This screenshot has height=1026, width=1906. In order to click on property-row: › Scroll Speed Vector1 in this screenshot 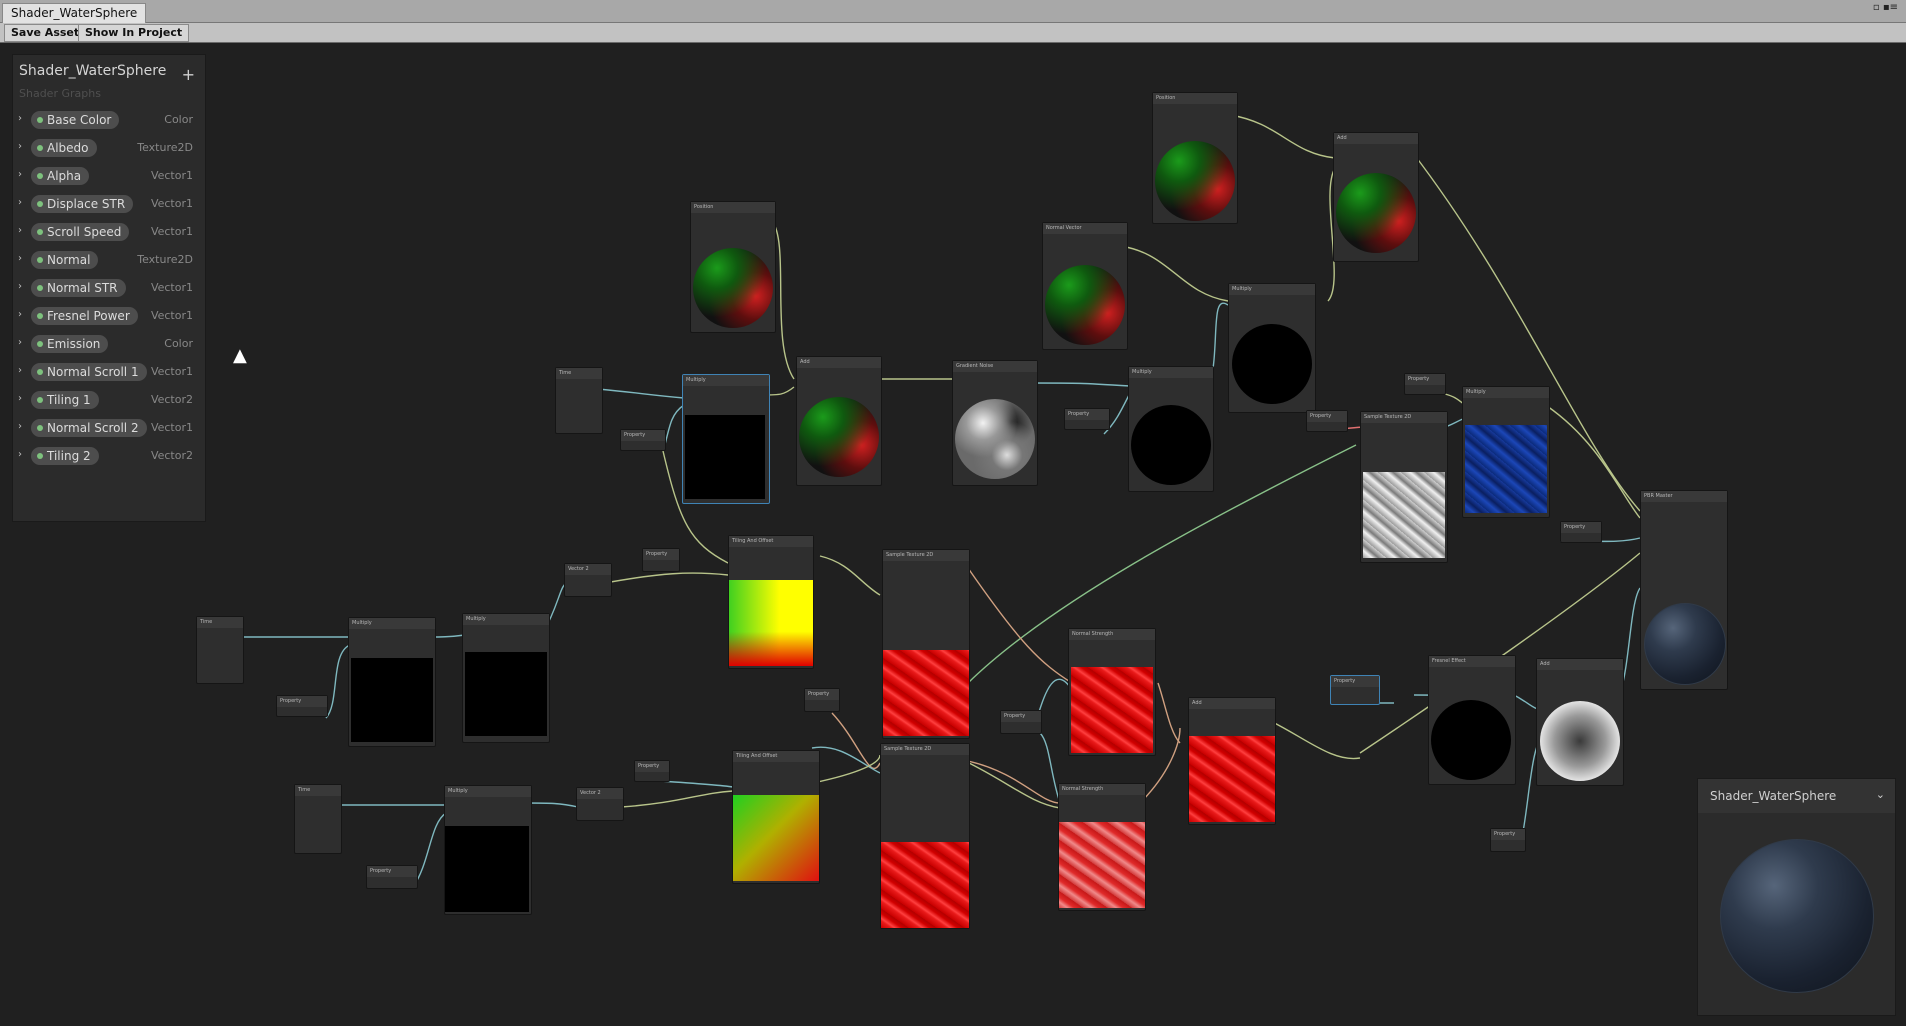, I will do `click(109, 233)`.